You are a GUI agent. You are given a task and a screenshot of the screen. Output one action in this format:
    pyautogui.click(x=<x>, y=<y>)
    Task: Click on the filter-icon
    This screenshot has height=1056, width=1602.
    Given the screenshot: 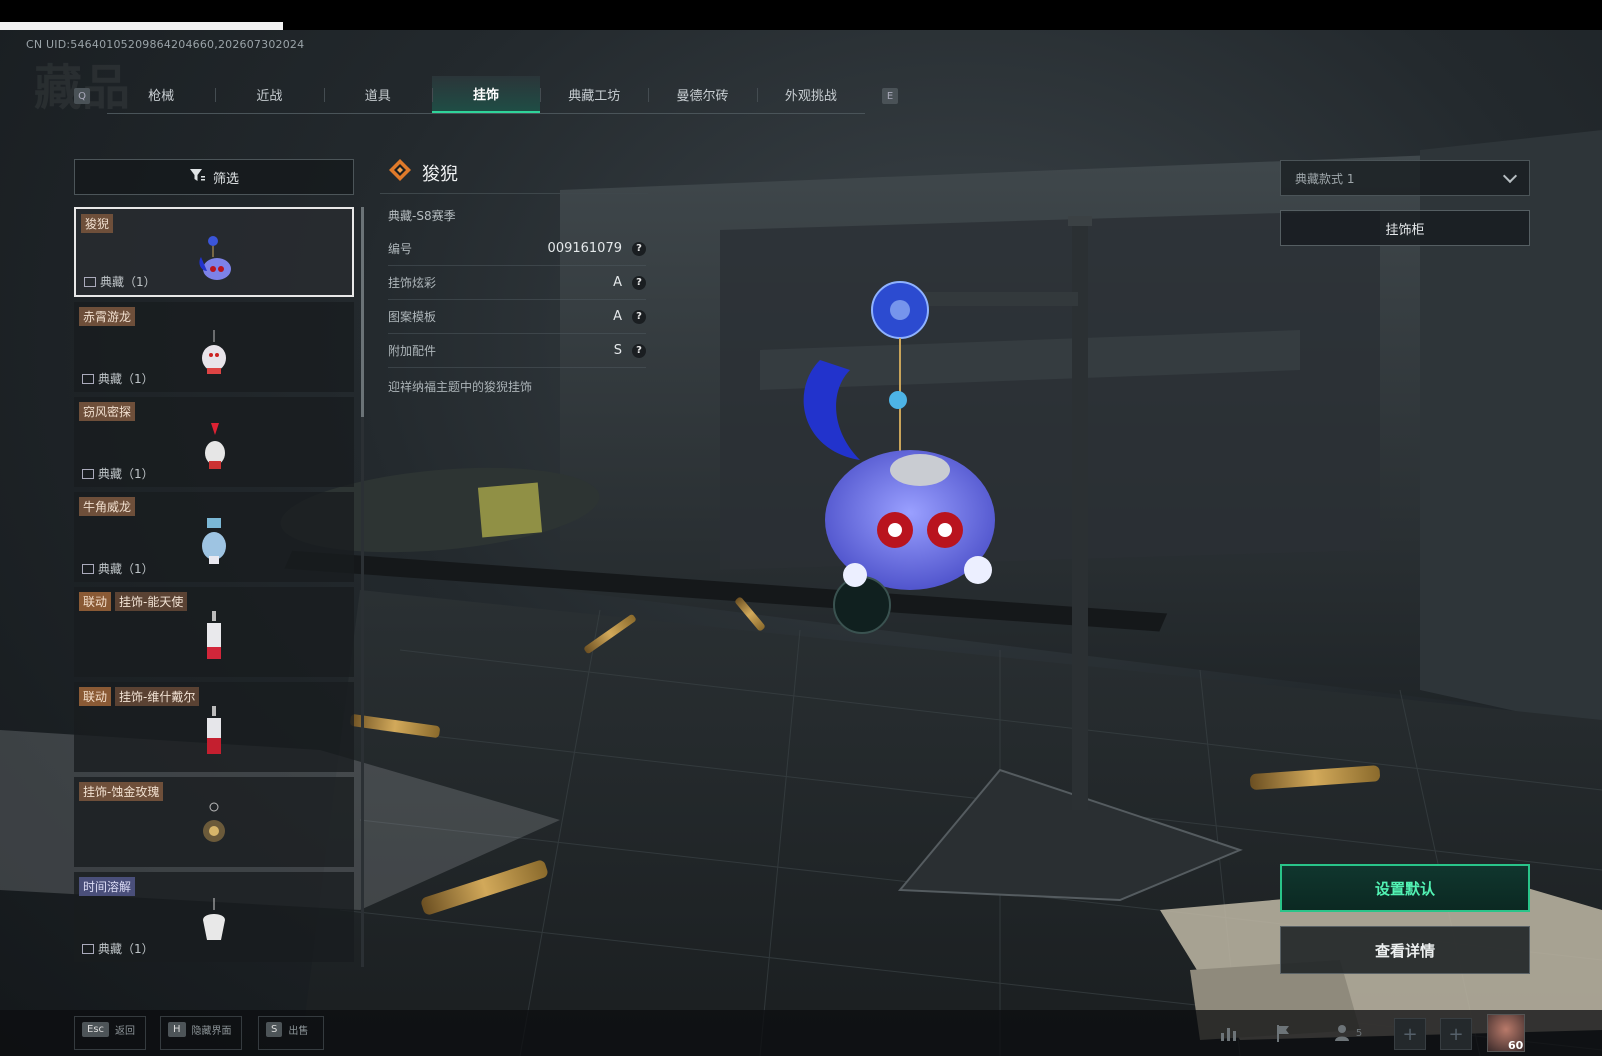 What is the action you would take?
    pyautogui.click(x=197, y=177)
    